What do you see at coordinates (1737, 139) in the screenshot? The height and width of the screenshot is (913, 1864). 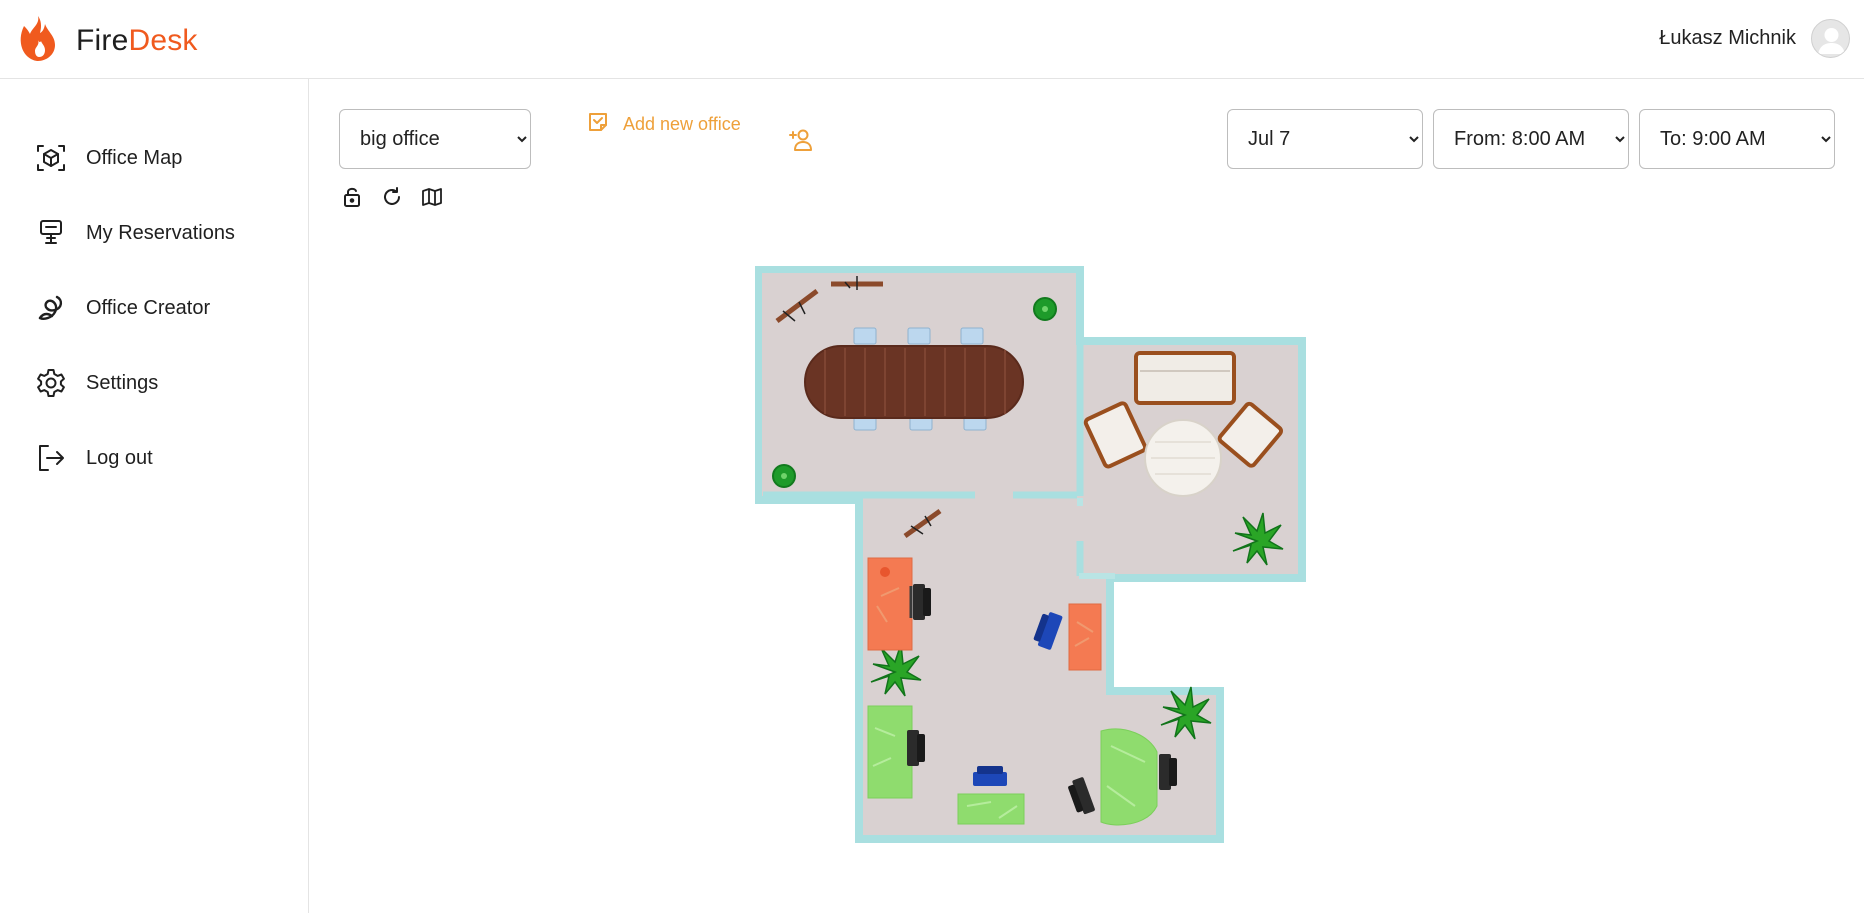 I see `to-time-select: To: 9:00 AM` at bounding box center [1737, 139].